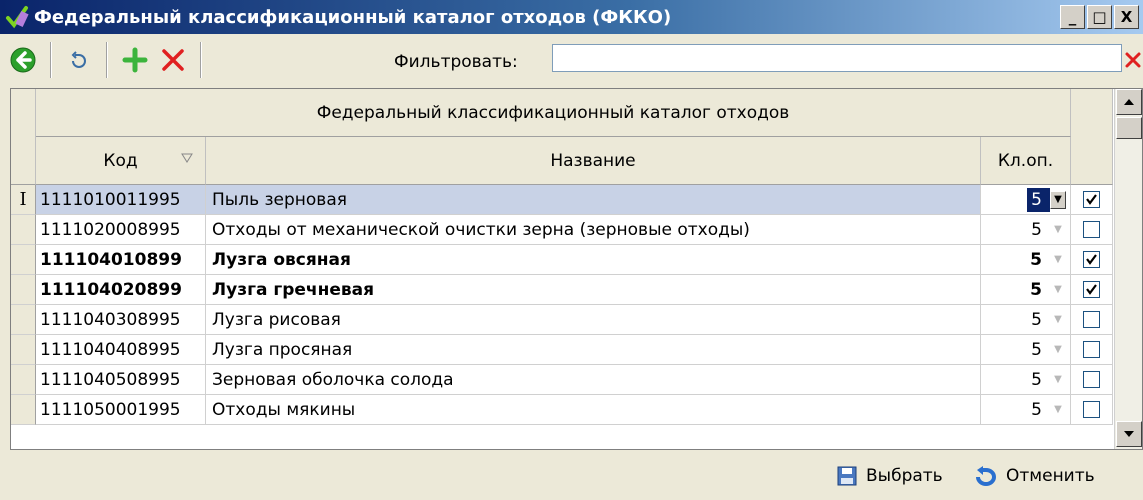 The image size is (1143, 500). What do you see at coordinates (121, 200) in the screenshot?
I see `cell-code: 1111010011995` at bounding box center [121, 200].